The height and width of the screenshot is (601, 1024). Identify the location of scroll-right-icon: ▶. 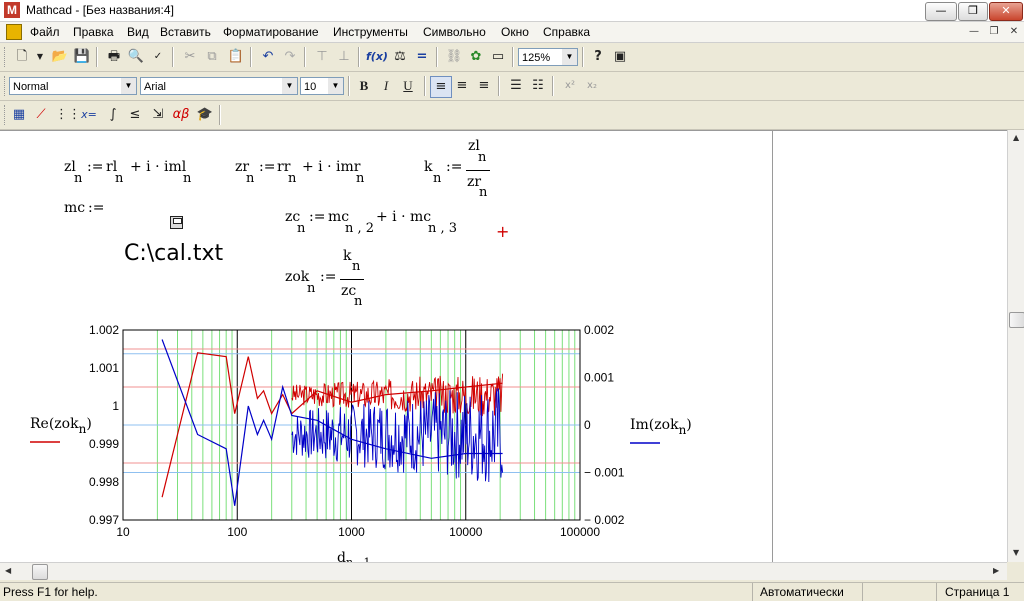
(996, 570).